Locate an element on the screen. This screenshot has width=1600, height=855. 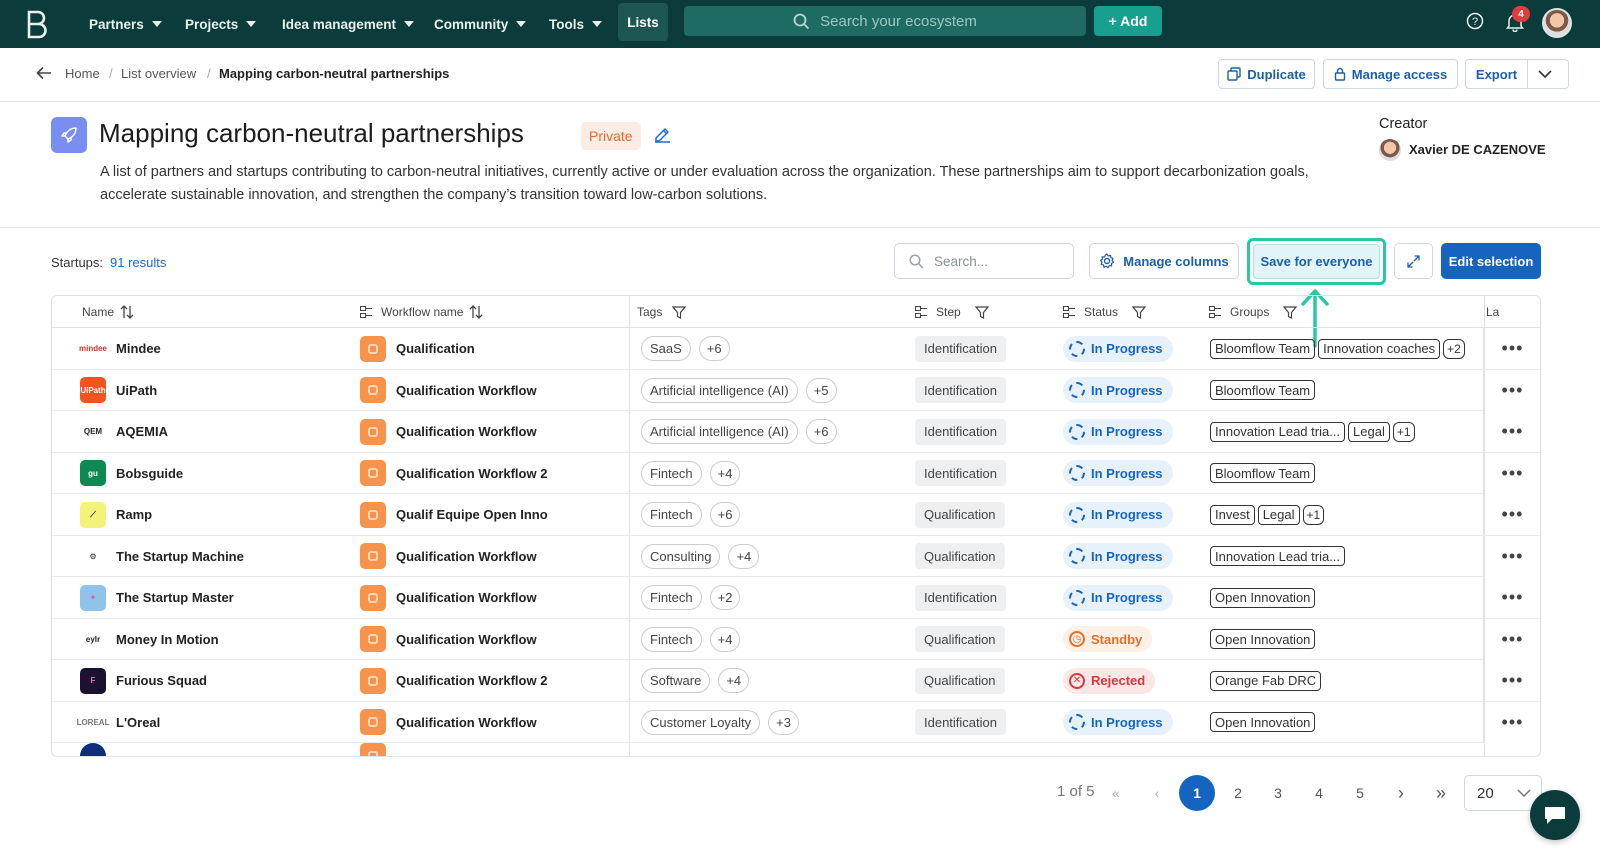
user-avatar is located at coordinates (1557, 23).